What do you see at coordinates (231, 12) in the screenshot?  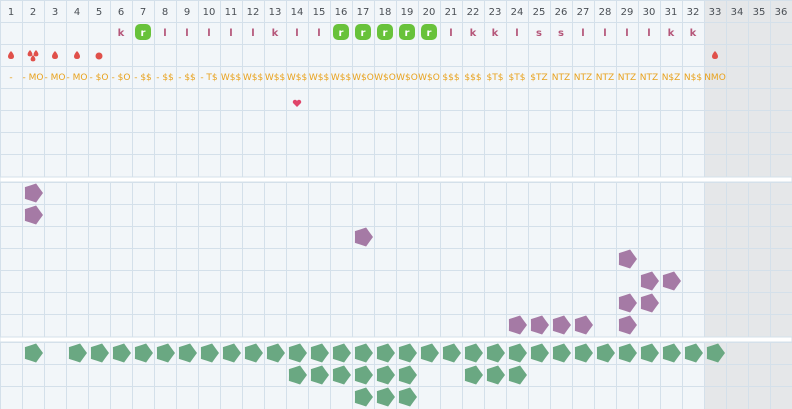 I see `column-header-11: 11` at bounding box center [231, 12].